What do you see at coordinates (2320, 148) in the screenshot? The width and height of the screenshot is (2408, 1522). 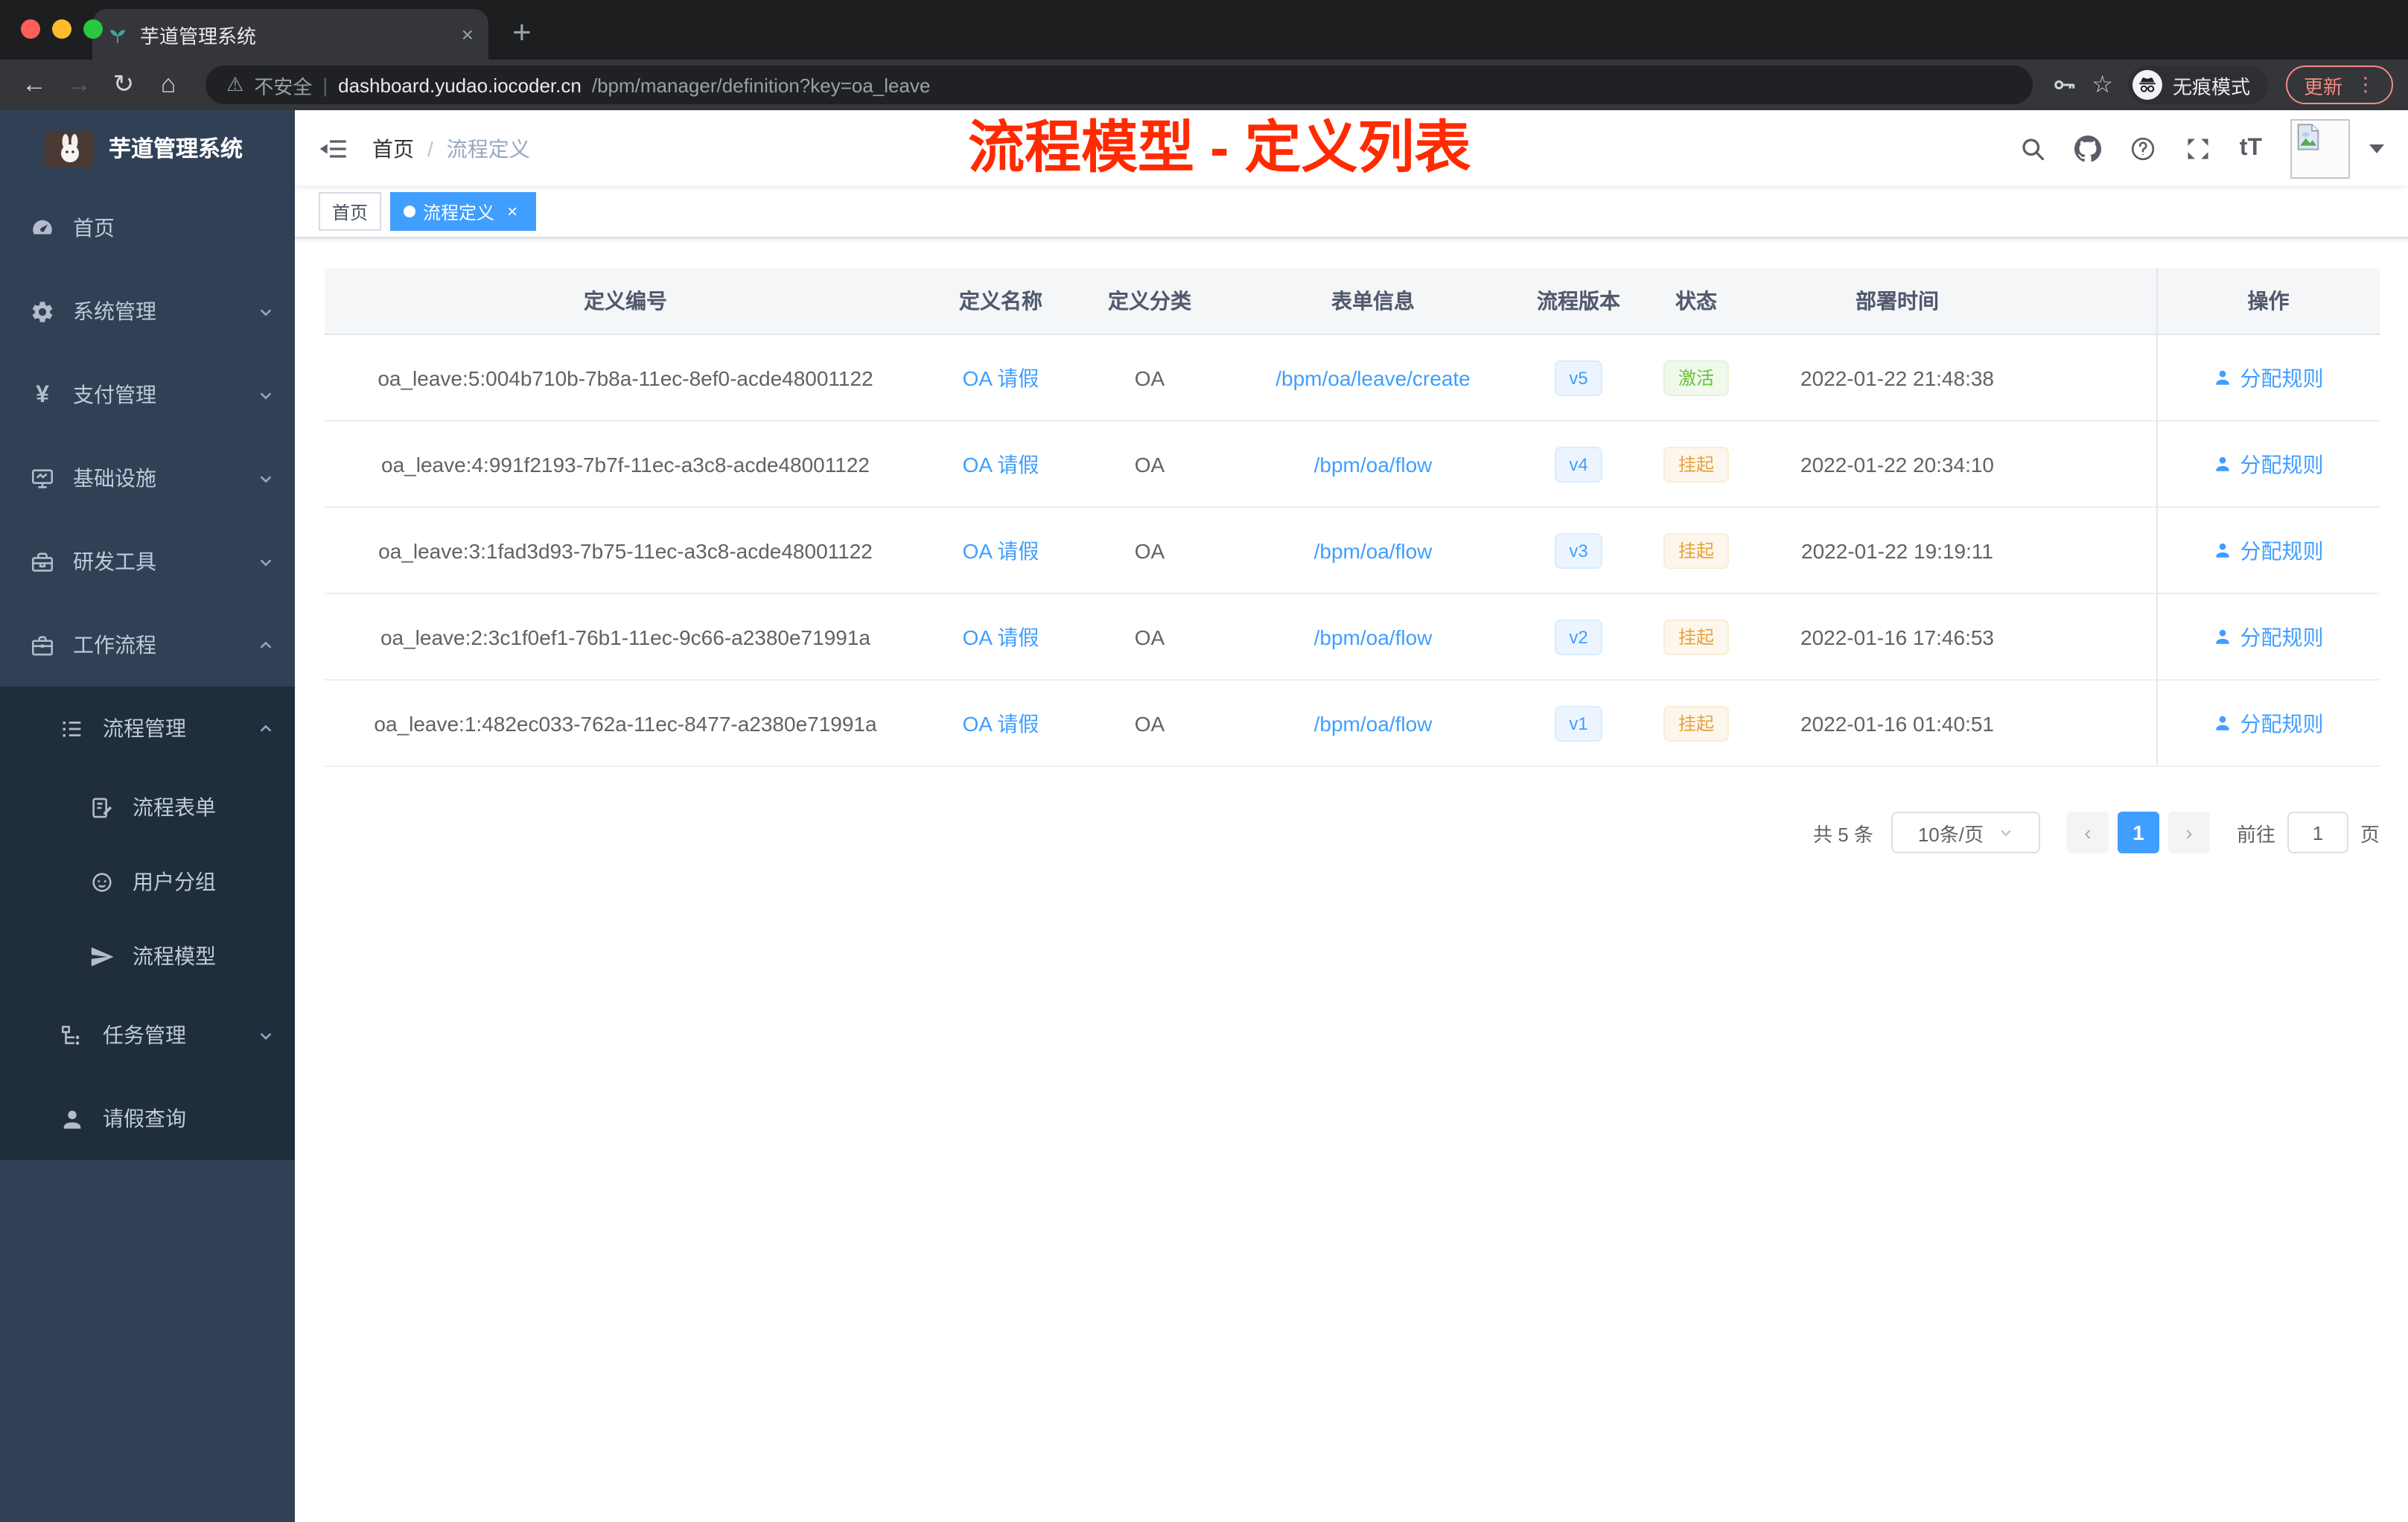 I see `user-avatar-broken-image` at bounding box center [2320, 148].